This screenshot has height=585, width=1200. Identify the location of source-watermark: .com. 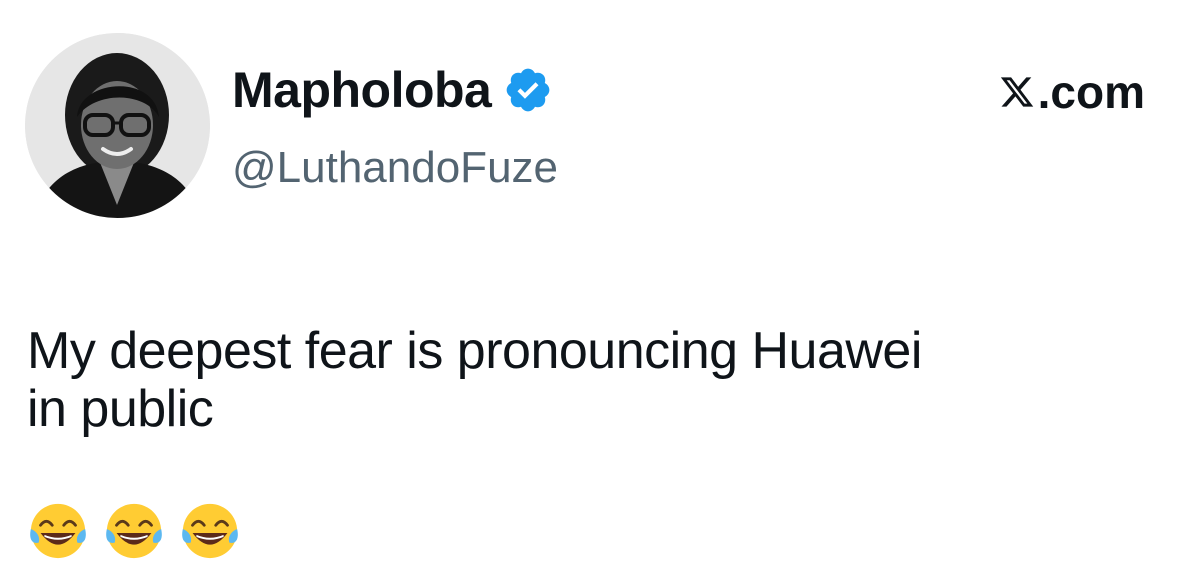
(1072, 92).